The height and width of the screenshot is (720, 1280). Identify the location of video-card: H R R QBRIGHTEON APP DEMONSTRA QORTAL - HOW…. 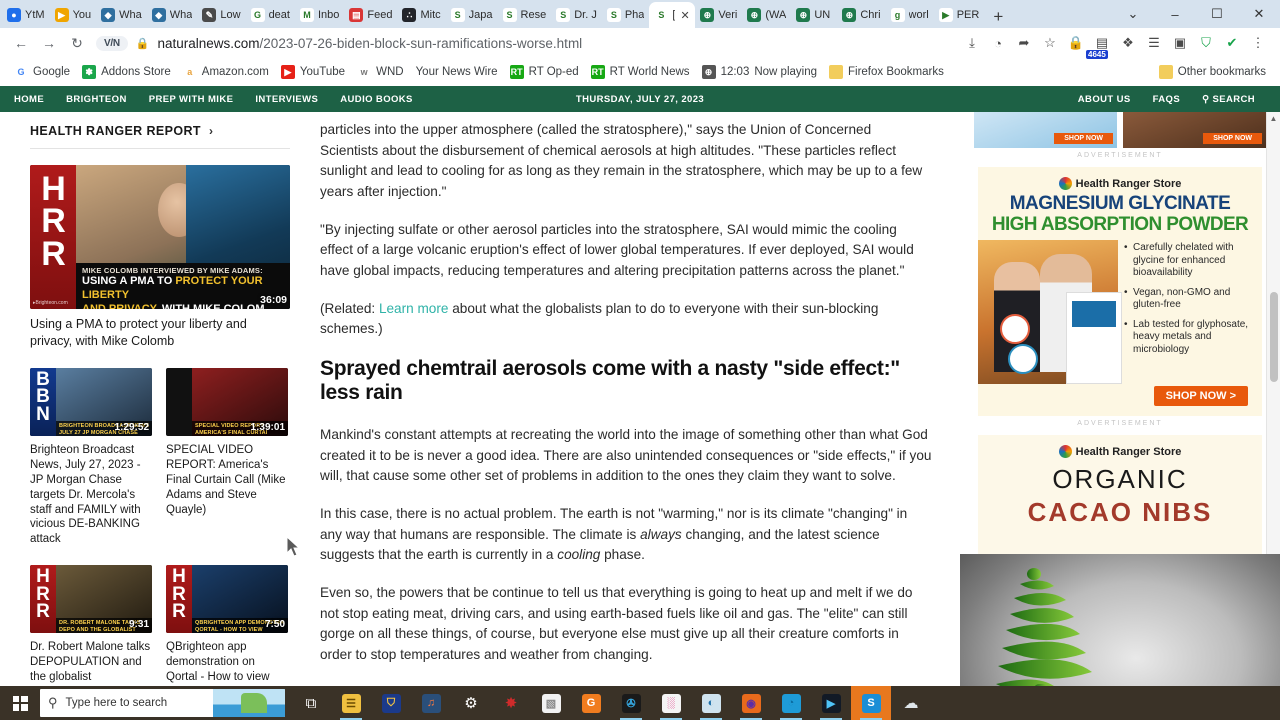
(227, 625).